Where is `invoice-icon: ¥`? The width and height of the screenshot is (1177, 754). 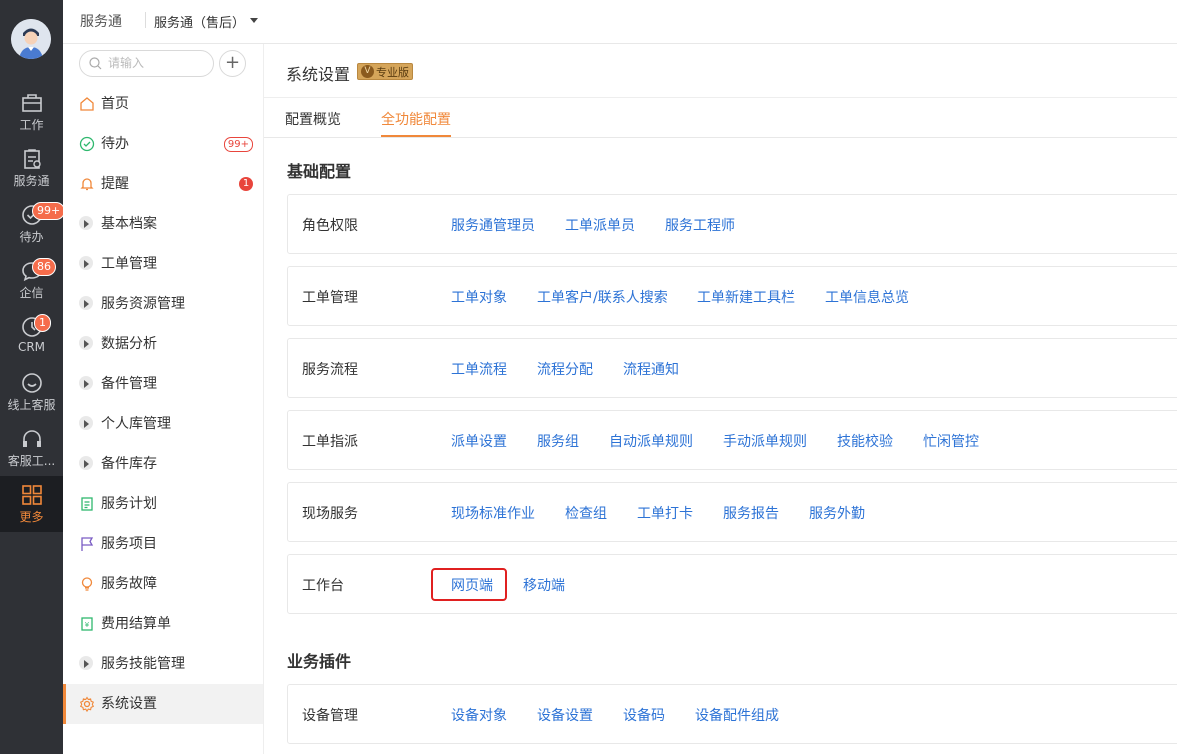 invoice-icon: ¥ is located at coordinates (87, 624).